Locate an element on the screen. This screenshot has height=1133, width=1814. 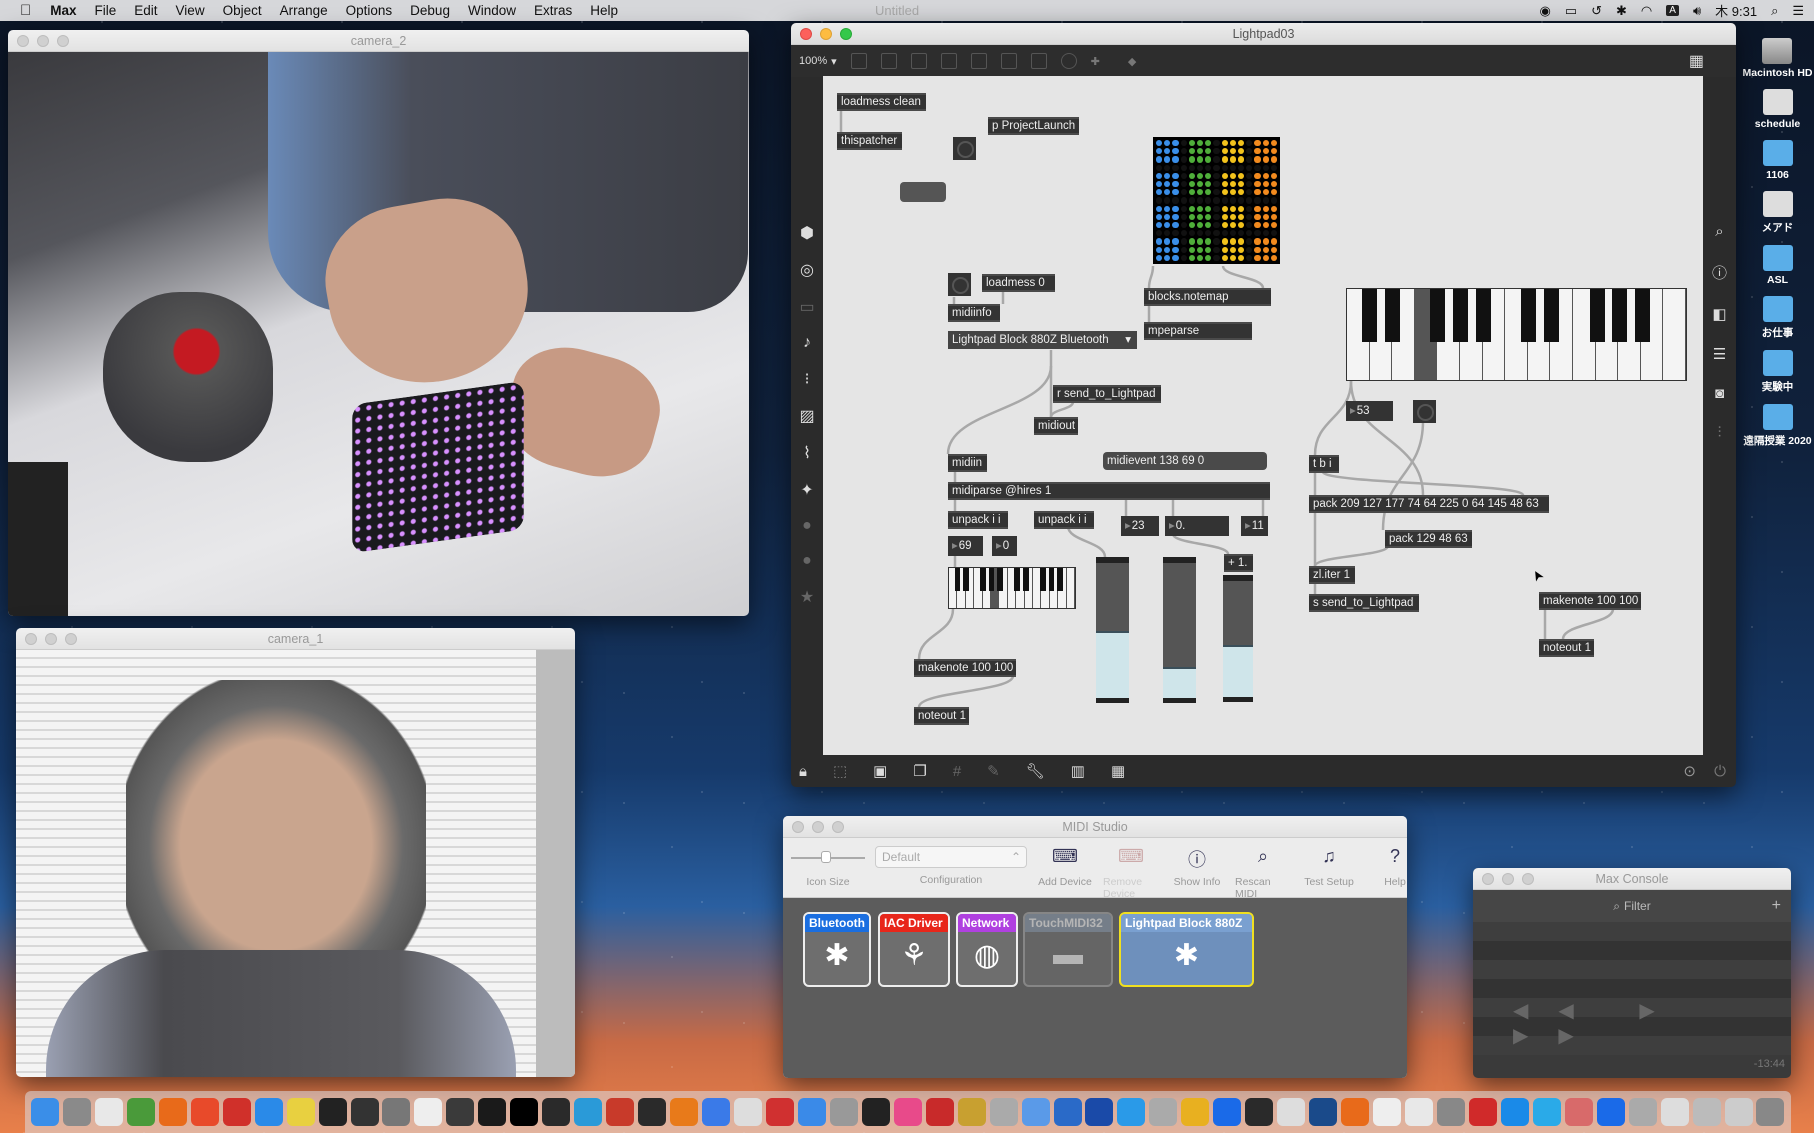
toggle-icon is located at coordinates (948, 61).